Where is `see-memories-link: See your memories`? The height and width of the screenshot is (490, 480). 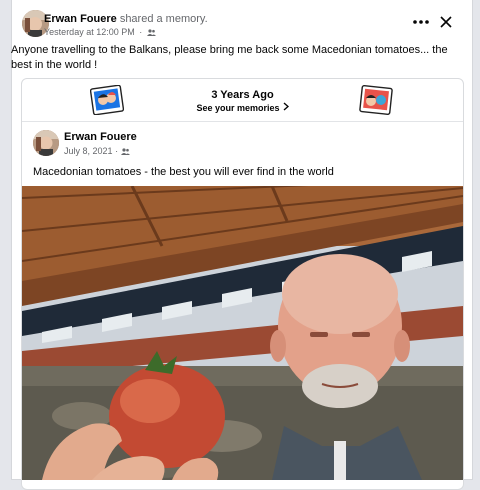 see-memories-link: See your memories is located at coordinates (242, 107).